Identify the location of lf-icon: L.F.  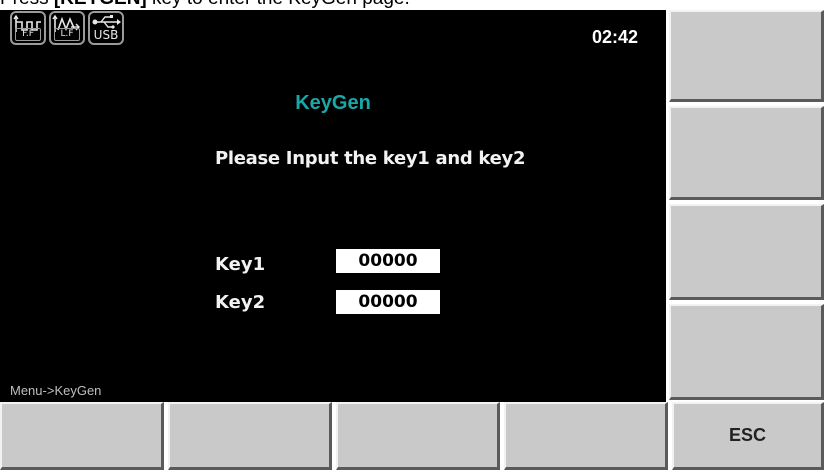
(67, 28).